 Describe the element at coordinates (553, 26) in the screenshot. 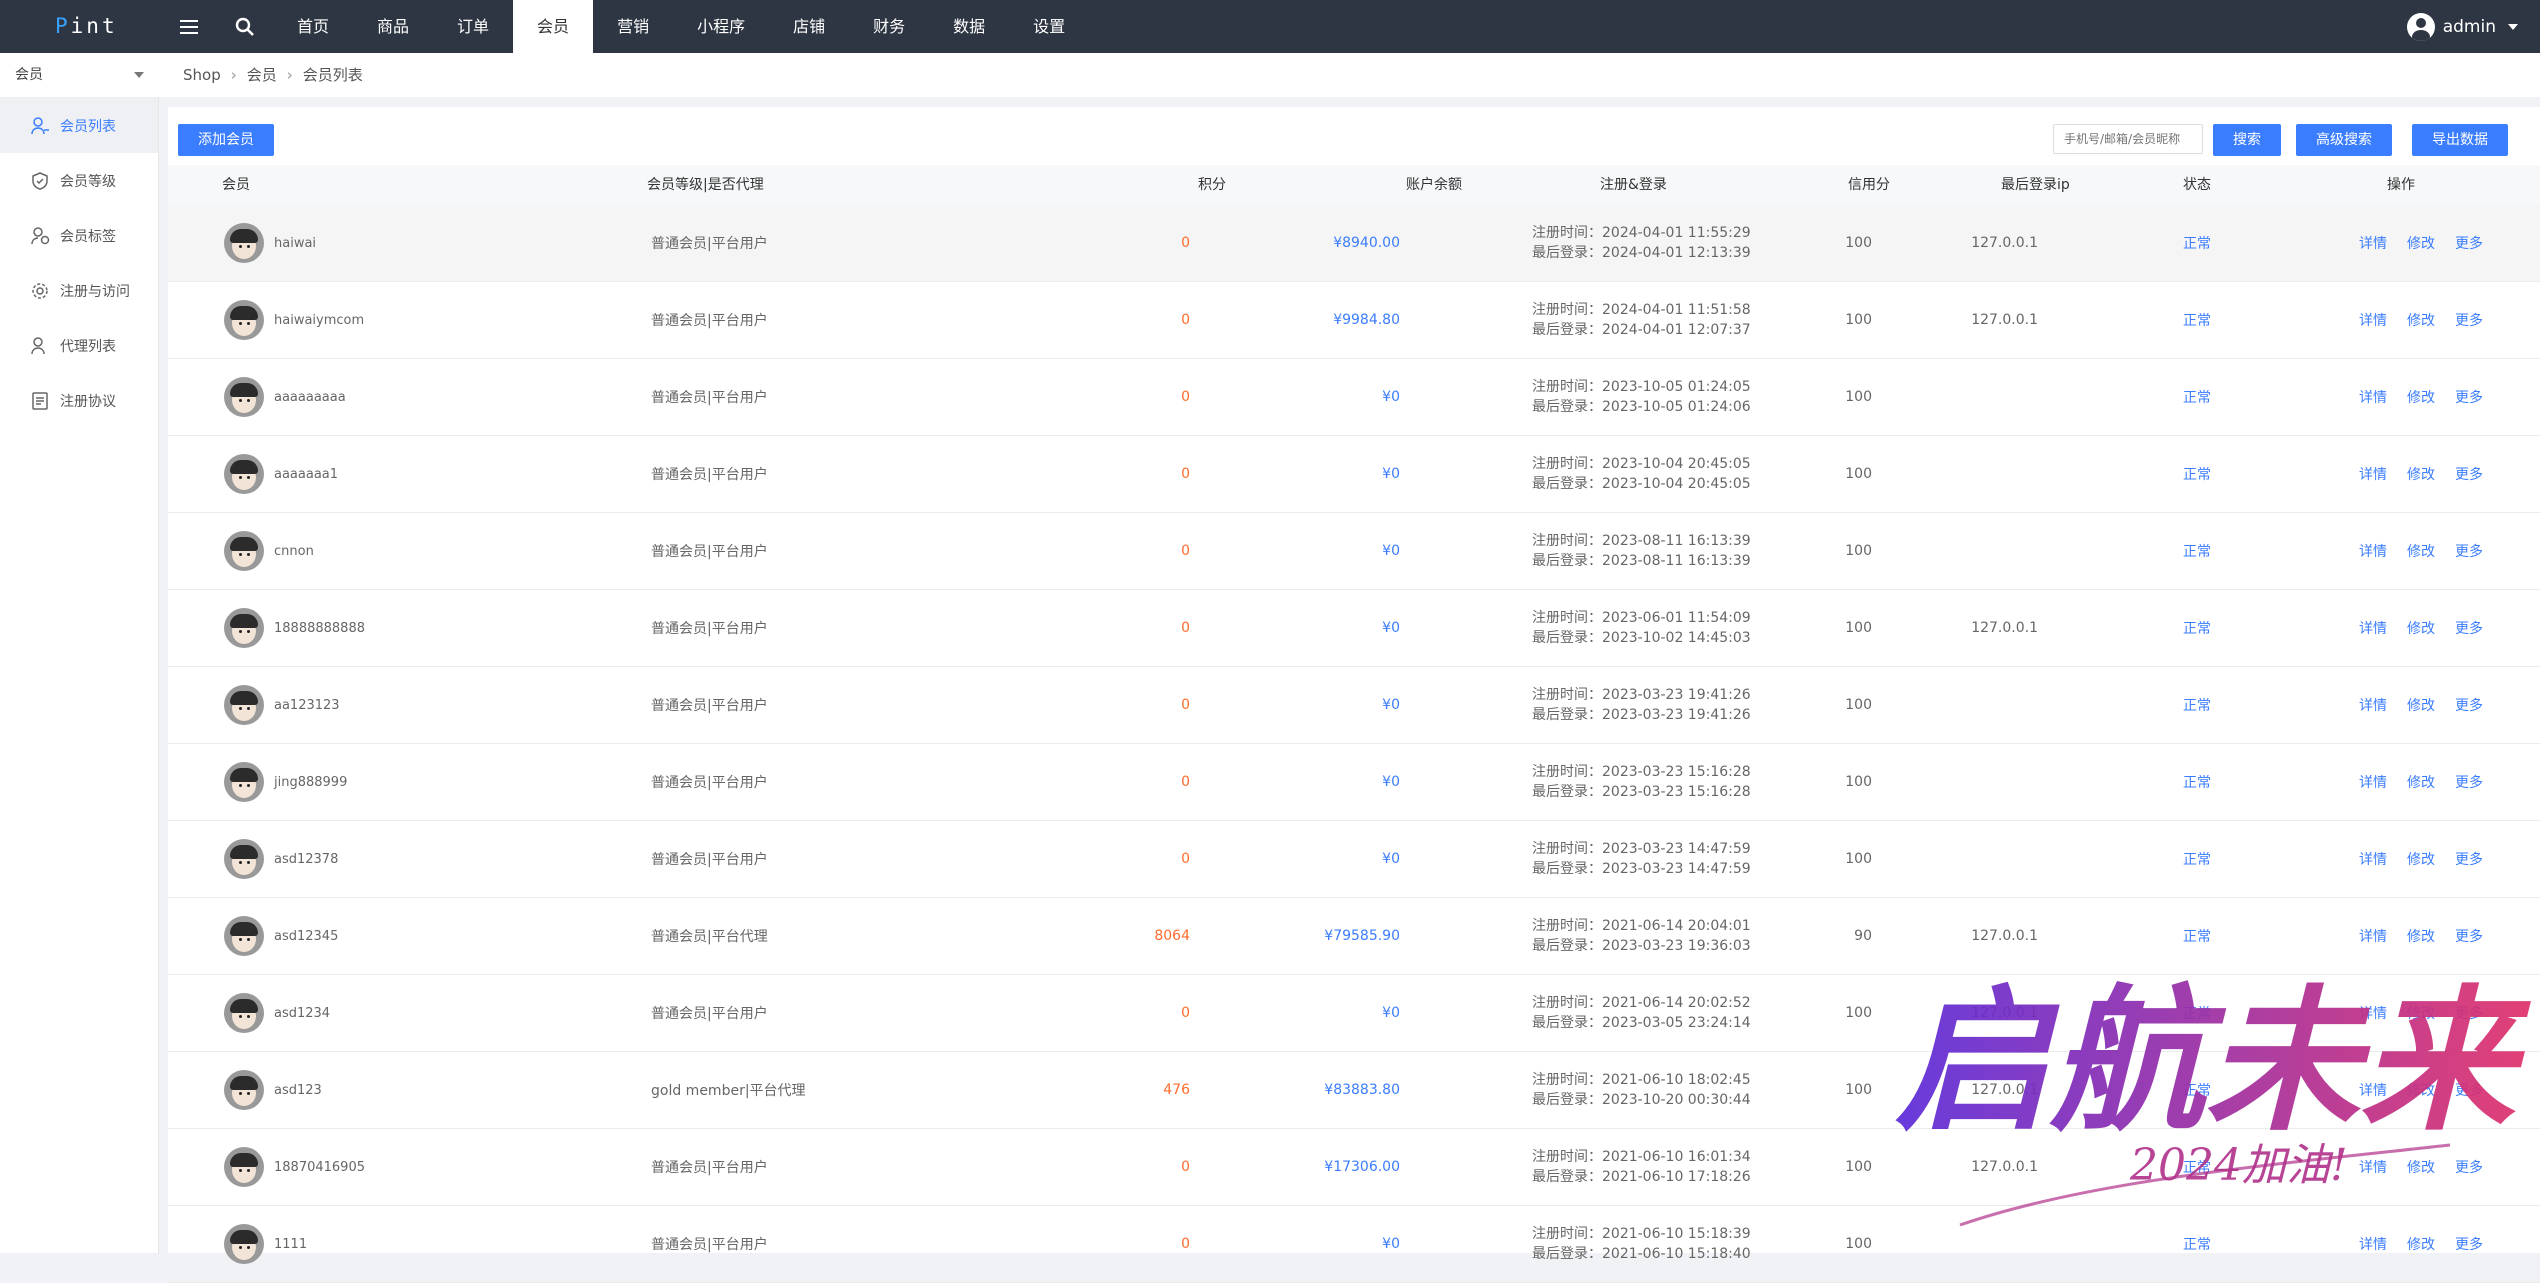

I see `nav-members: 会员` at that location.